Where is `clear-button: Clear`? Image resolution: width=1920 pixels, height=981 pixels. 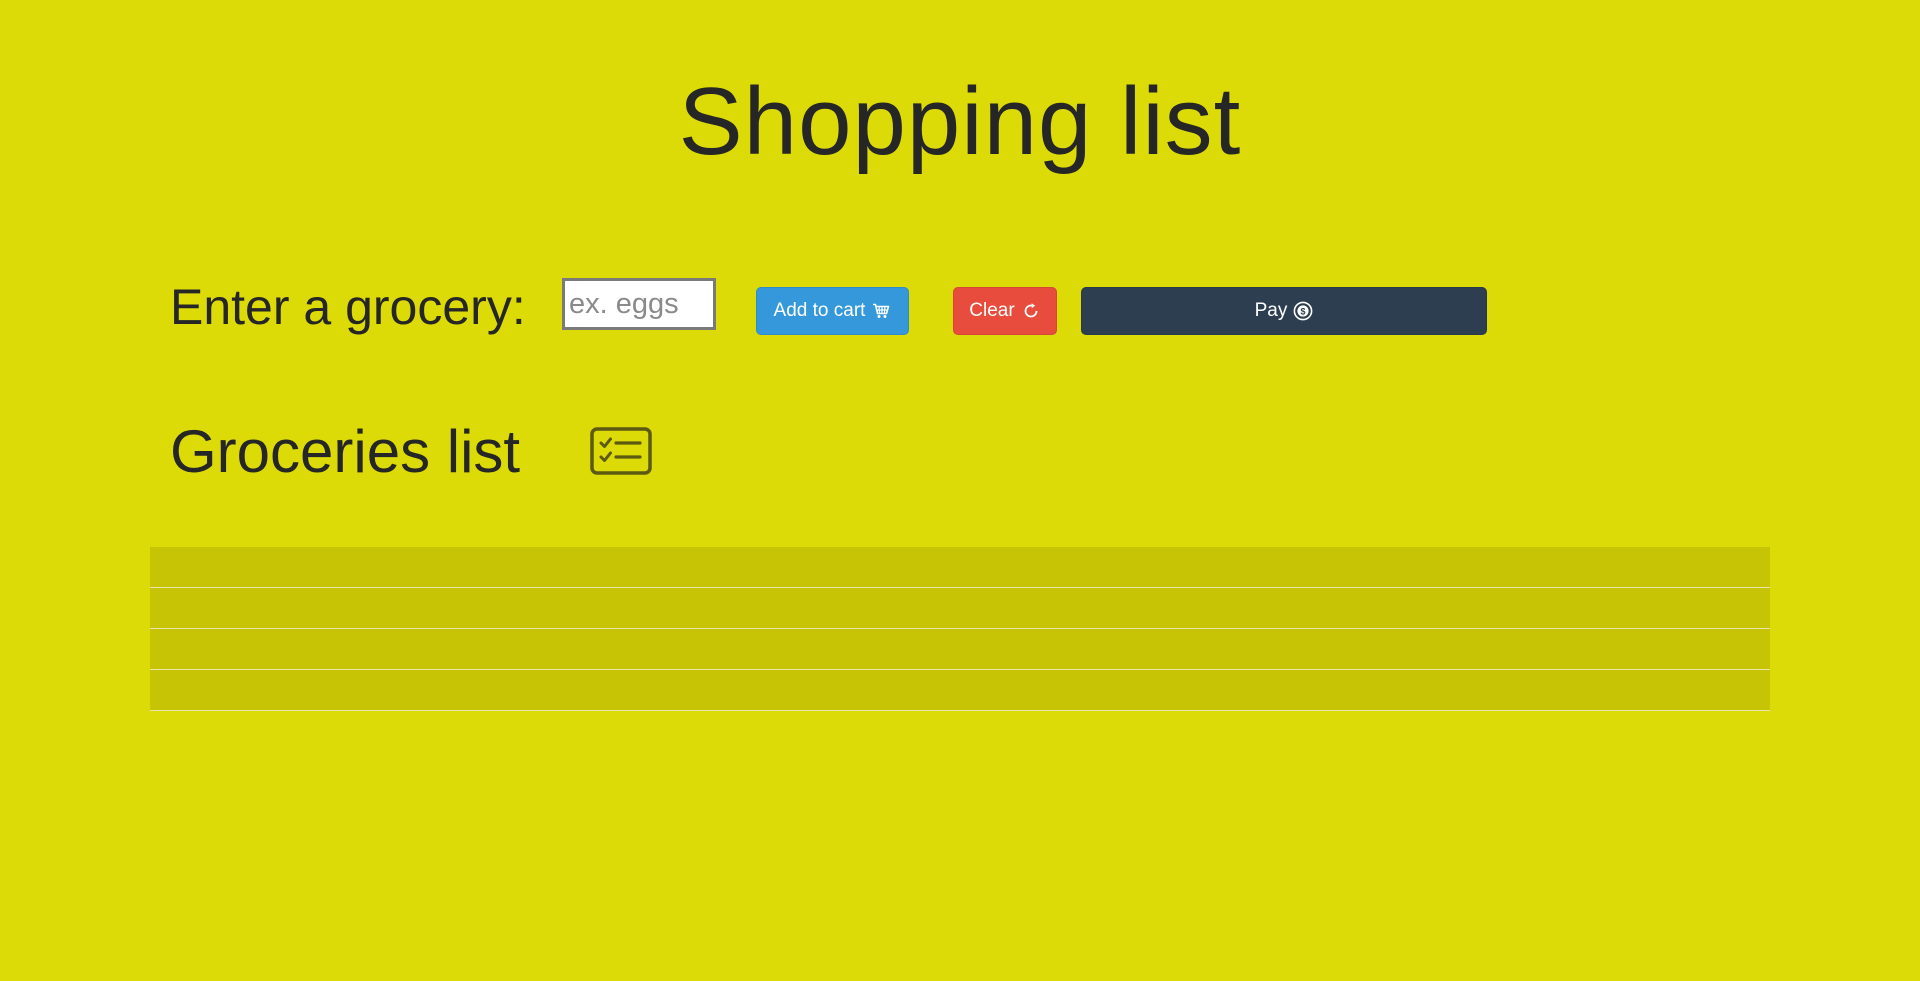 clear-button: Clear is located at coordinates (1005, 311).